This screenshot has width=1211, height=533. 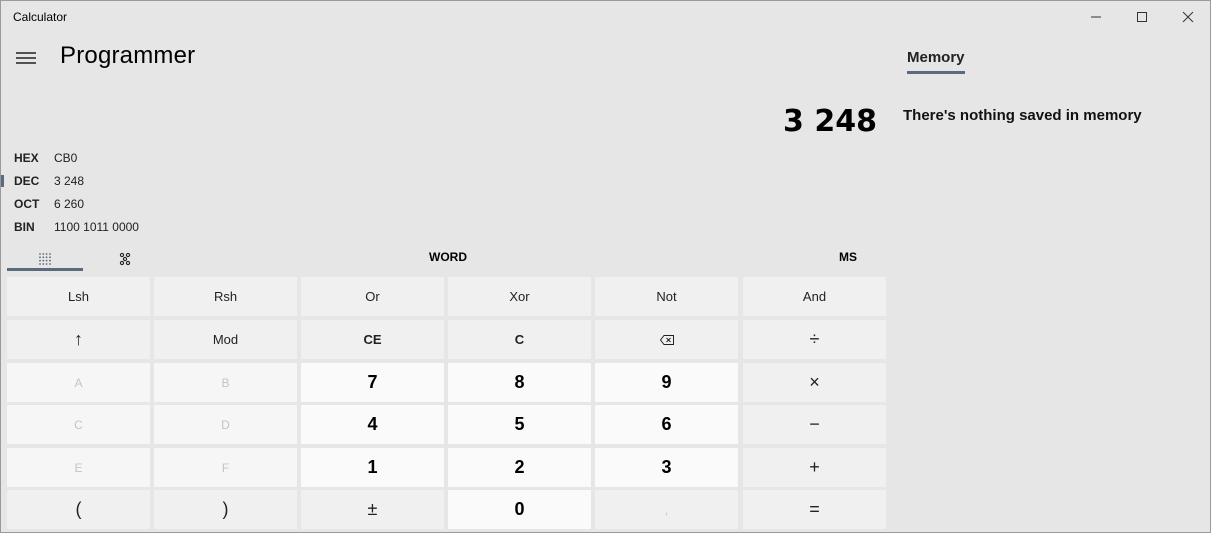 I want to click on minimize-button, so click(x=1096, y=17).